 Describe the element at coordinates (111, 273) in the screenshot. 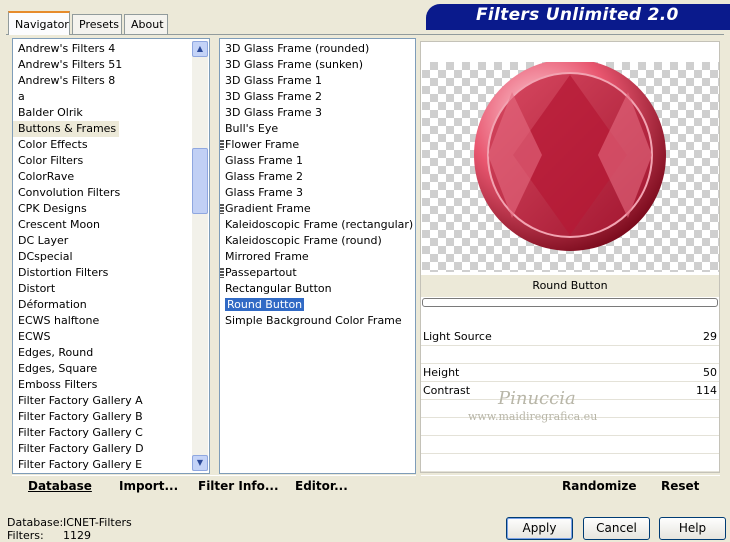

I see `category-item: Distortion Filters` at that location.